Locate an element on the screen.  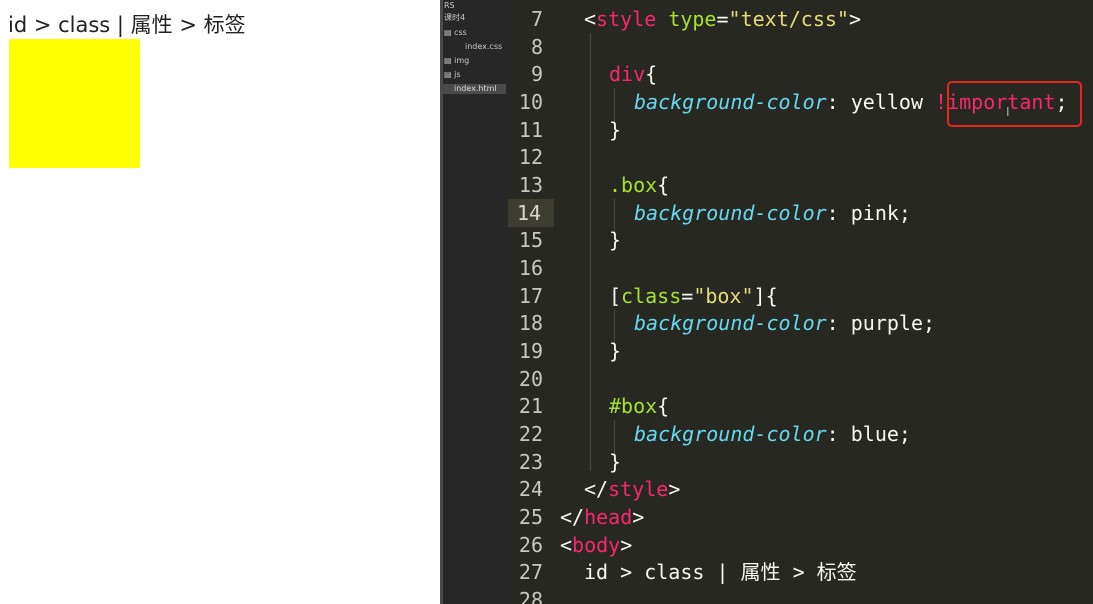
file-tree-root: RS is located at coordinates (449, 6).